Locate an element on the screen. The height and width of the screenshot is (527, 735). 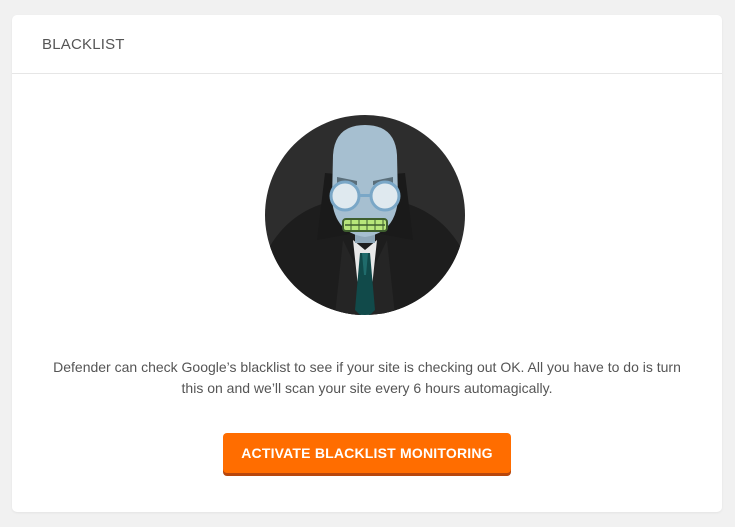
hero-defender-icon is located at coordinates (365, 215).